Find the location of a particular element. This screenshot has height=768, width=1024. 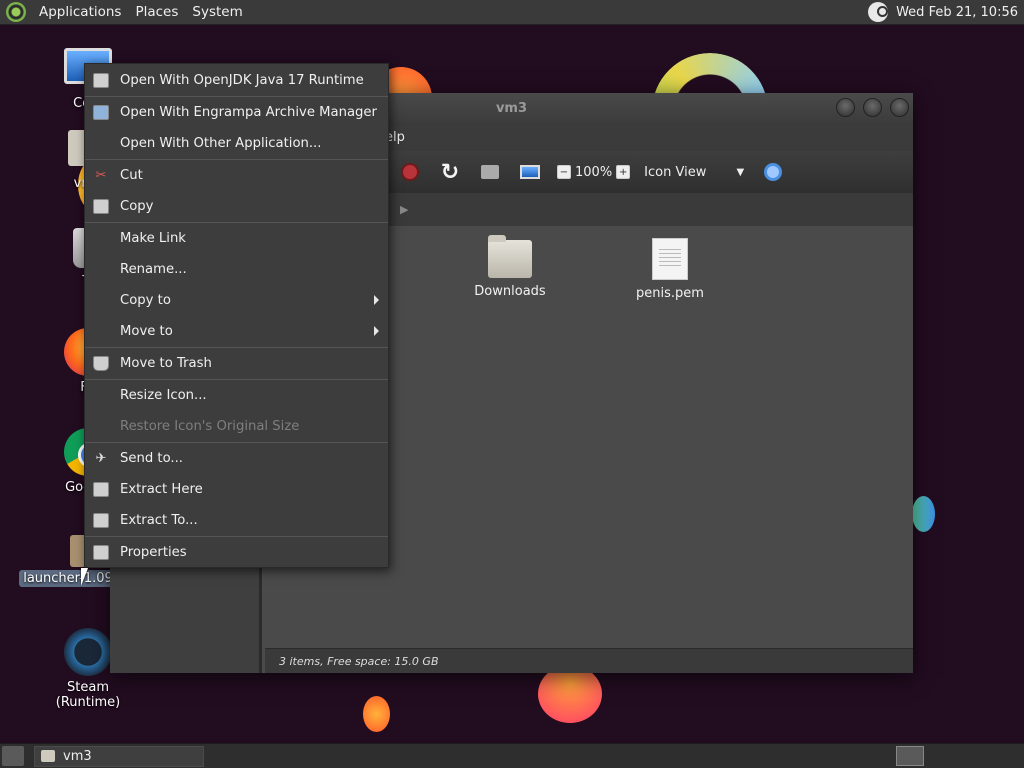

desktop-icon-label: launcher-1.09 is located at coordinates (68, 578).